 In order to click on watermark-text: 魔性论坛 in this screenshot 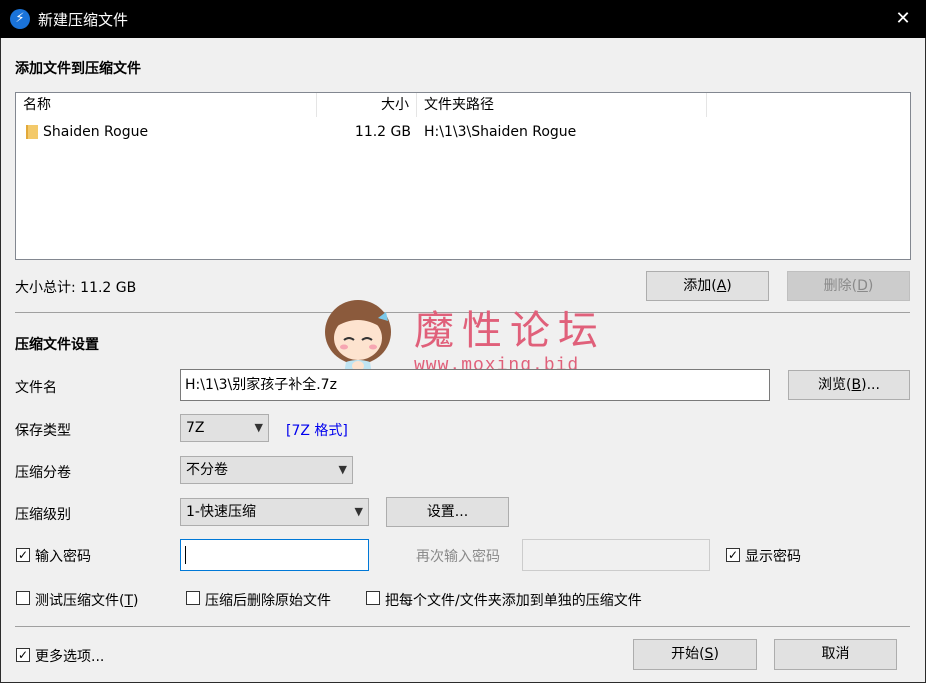, I will do `click(510, 331)`.